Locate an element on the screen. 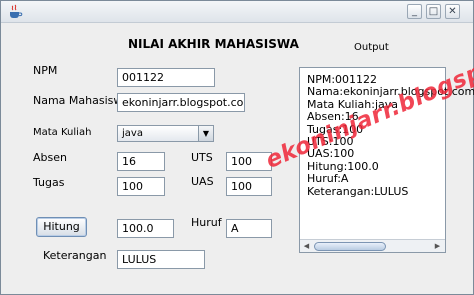 This screenshot has height=295, width=474. mata-kuliah-select: java ▼ is located at coordinates (165, 133).